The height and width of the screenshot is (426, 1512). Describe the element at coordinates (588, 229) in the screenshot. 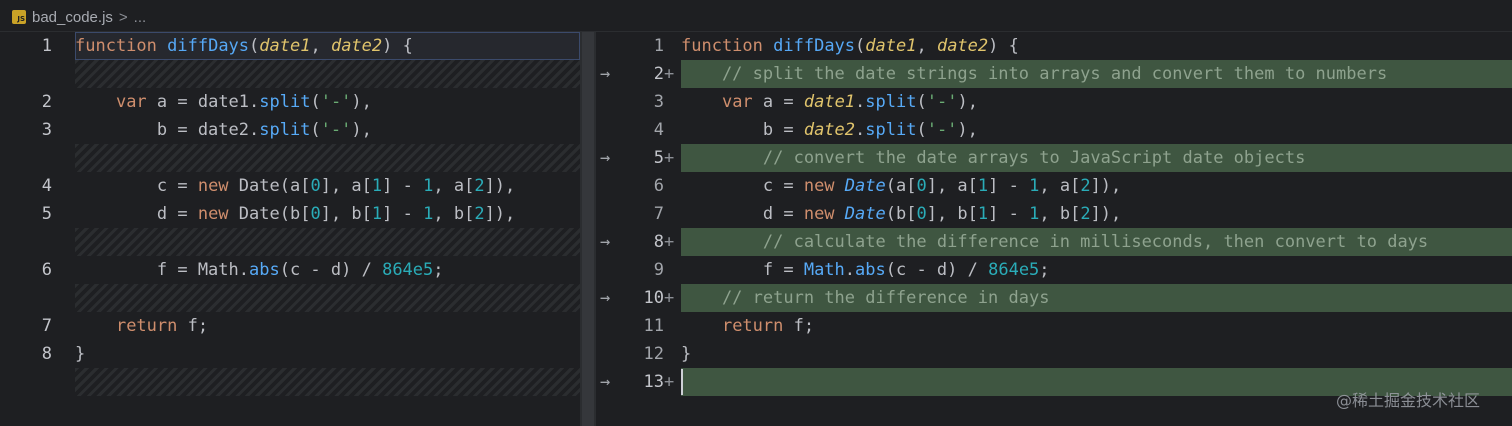

I see `scrollbar` at that location.